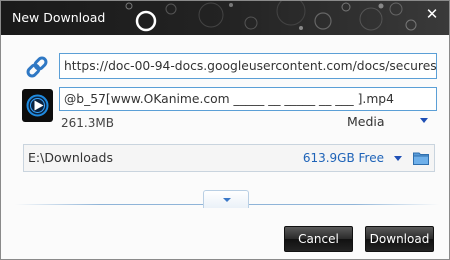 Image resolution: width=450 pixels, height=260 pixels. Describe the element at coordinates (432, 14) in the screenshot. I see `close-icon: ✕` at that location.